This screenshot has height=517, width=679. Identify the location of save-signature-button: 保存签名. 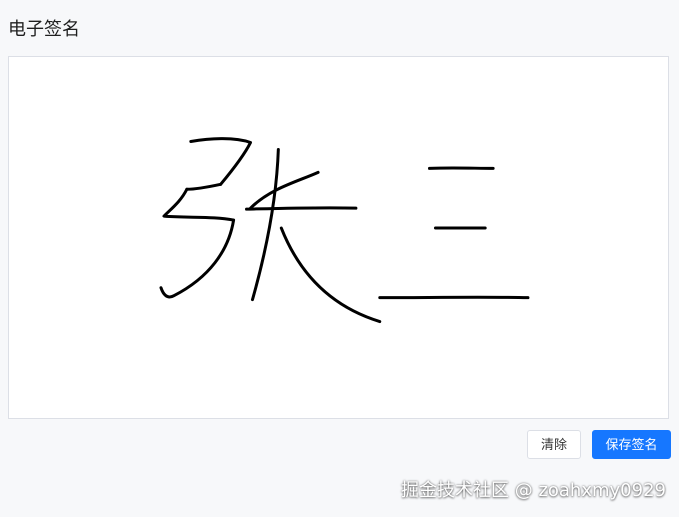
(631, 444).